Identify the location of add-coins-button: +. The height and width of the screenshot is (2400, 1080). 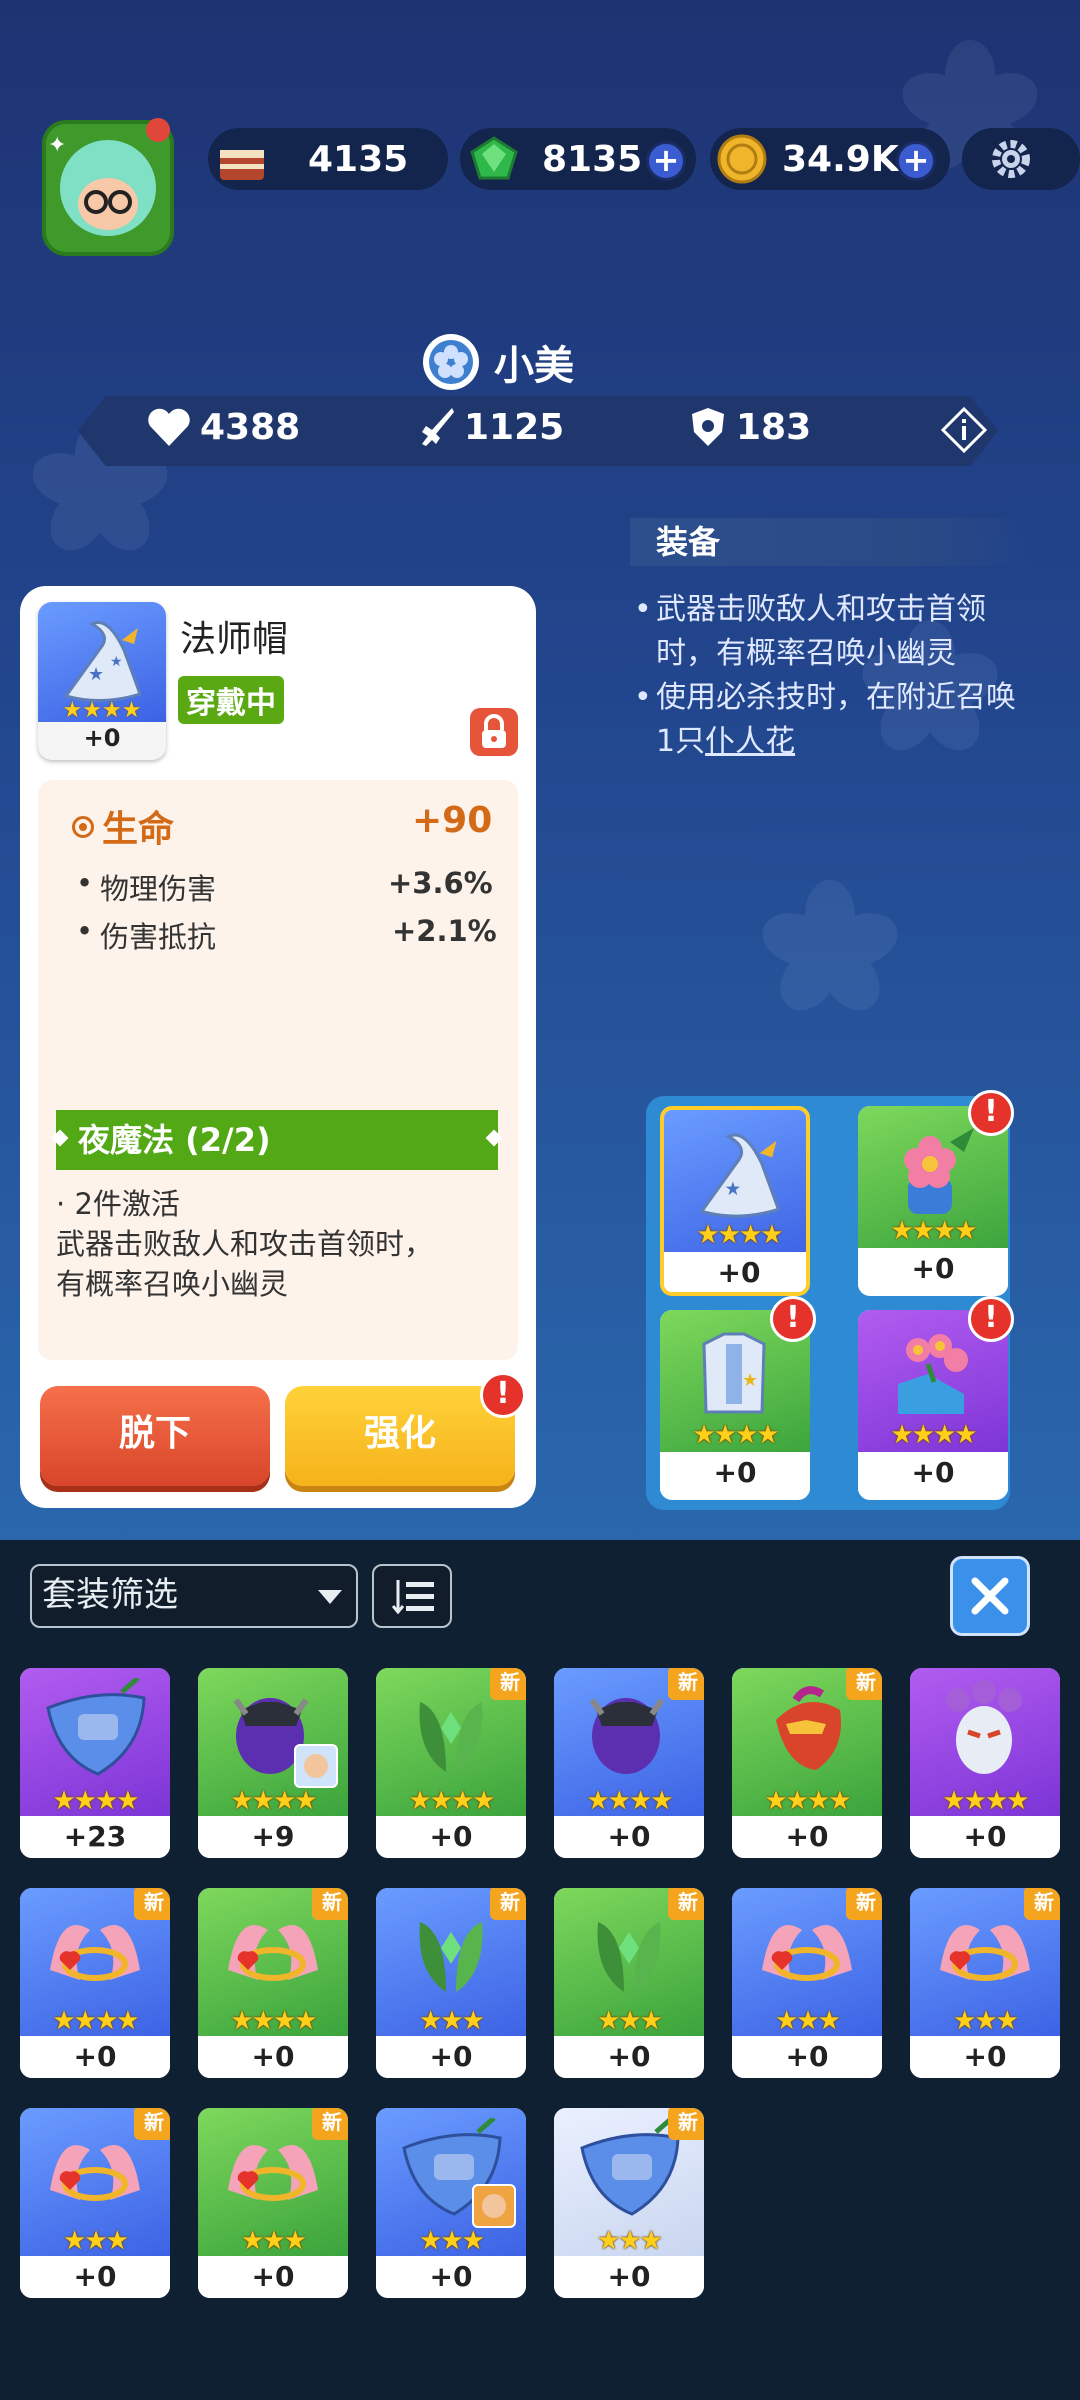
(916, 161).